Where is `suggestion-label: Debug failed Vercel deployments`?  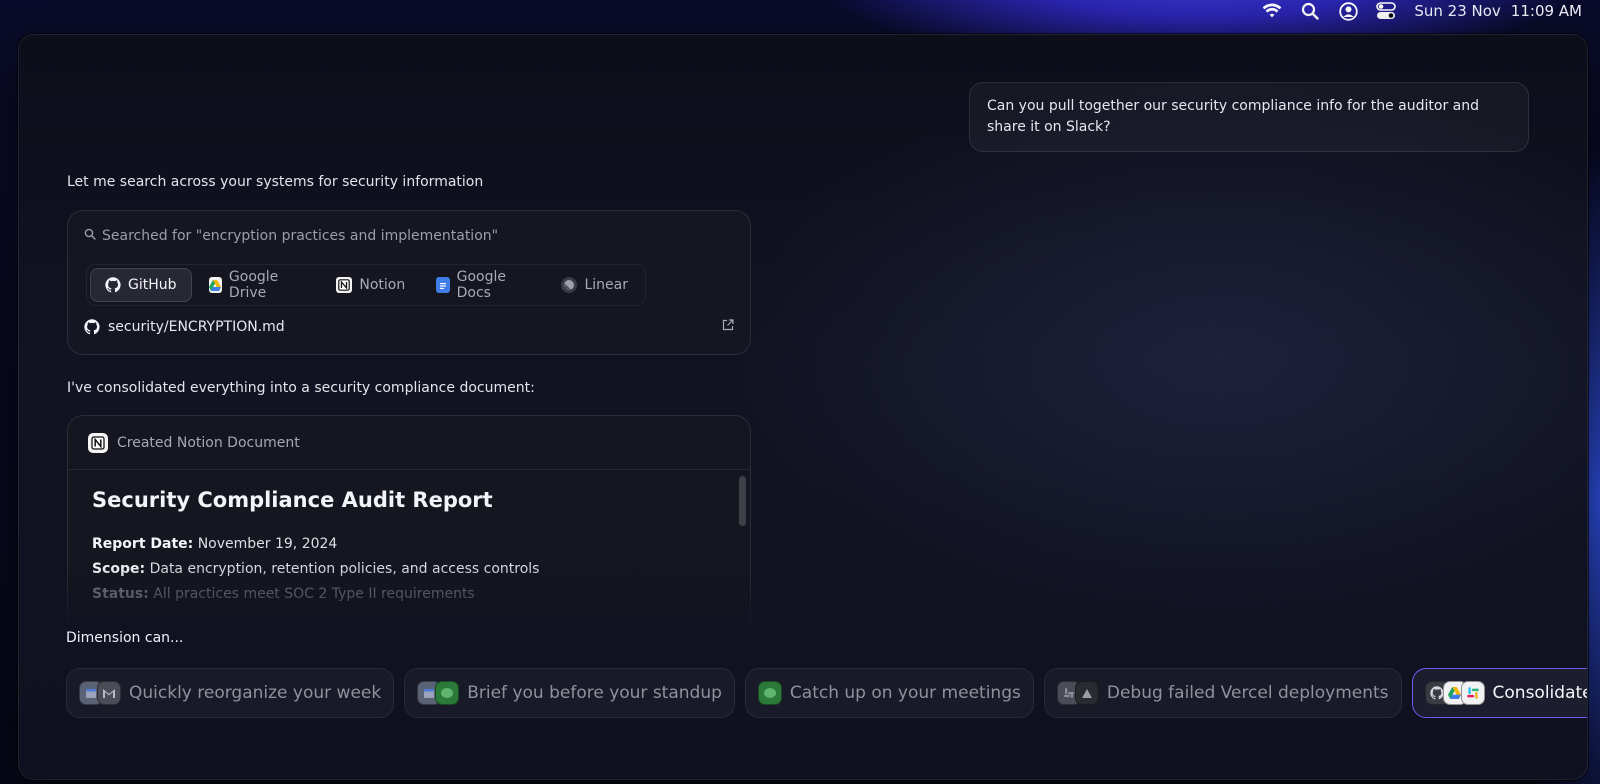 suggestion-label: Debug failed Vercel deployments is located at coordinates (1247, 693).